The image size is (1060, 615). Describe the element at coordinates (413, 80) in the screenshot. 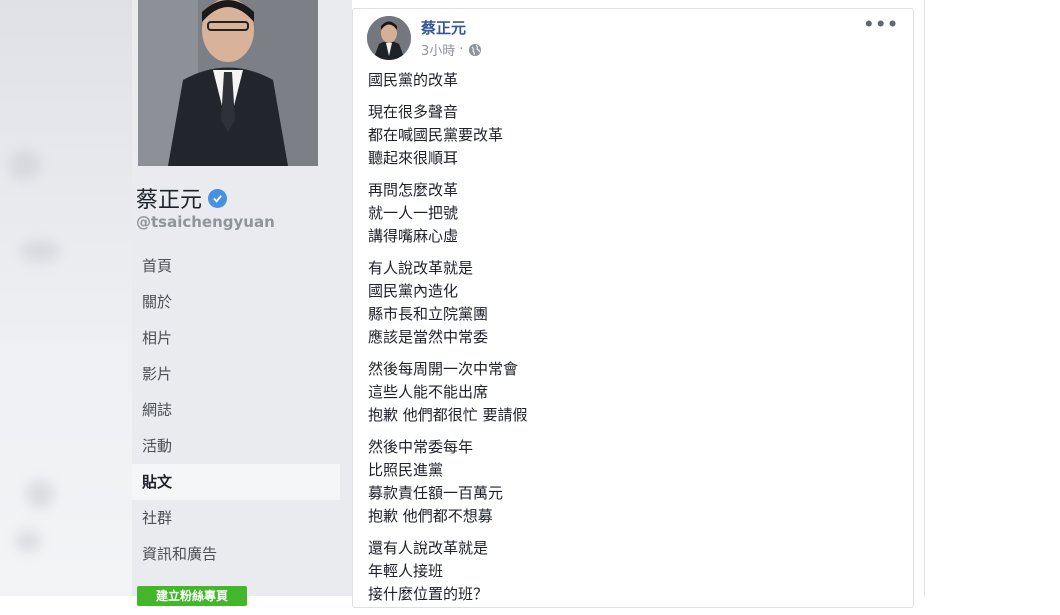

I see `post-line: 國民黨的改革` at that location.